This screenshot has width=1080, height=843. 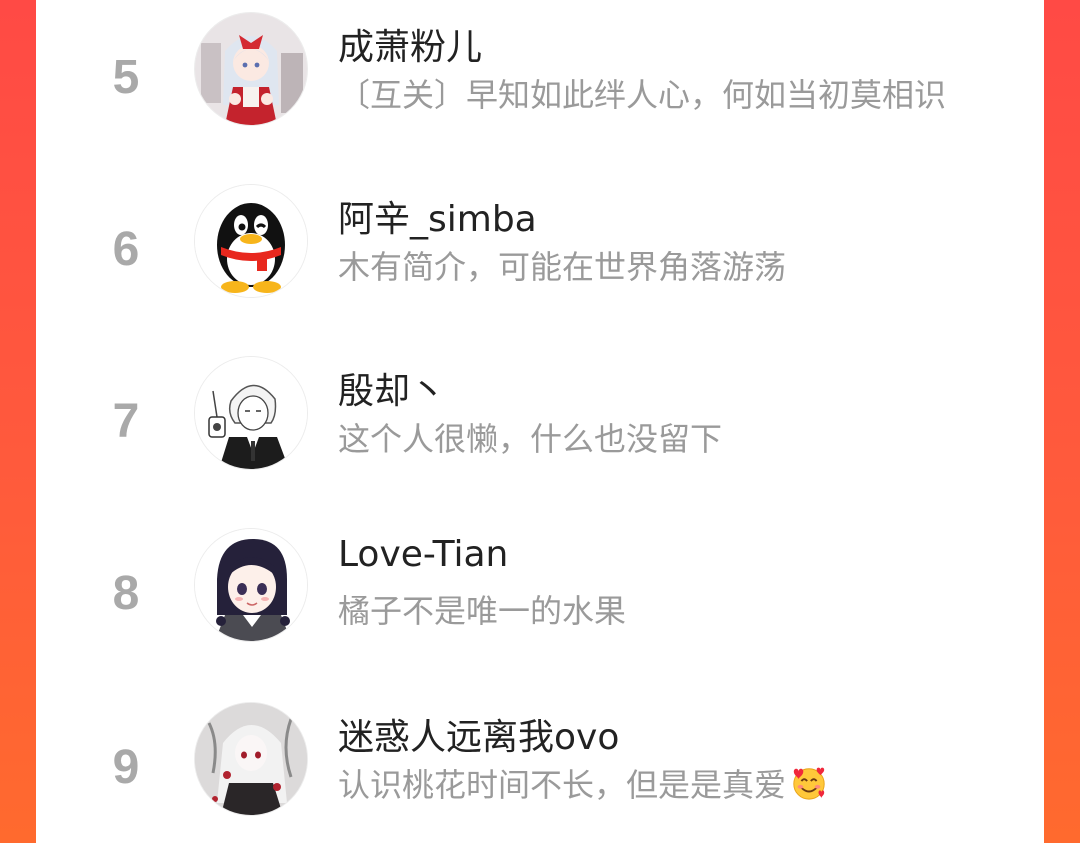 What do you see at coordinates (423, 554) in the screenshot?
I see `user-name: Love-Tian` at bounding box center [423, 554].